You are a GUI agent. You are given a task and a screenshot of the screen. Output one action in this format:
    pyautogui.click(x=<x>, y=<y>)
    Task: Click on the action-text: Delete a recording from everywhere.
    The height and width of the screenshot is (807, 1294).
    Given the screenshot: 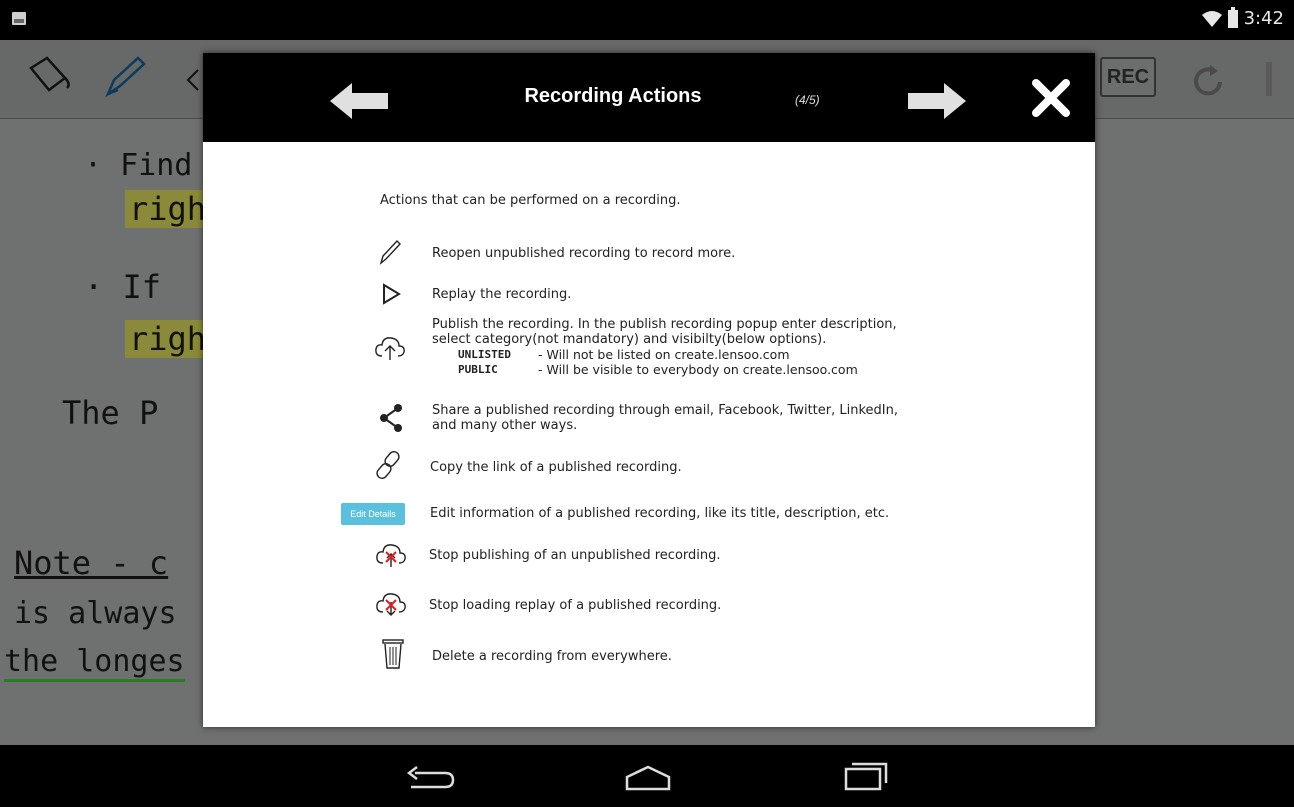 What is the action you would take?
    pyautogui.click(x=552, y=656)
    